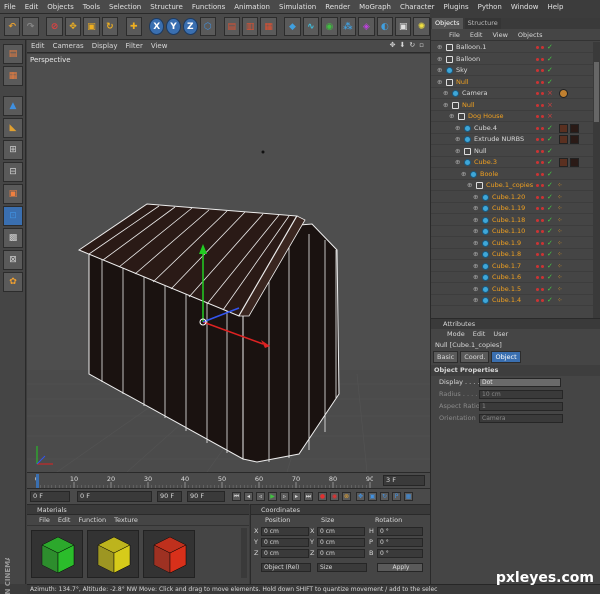 The image size is (600, 594). What do you see at coordinates (166, 7) in the screenshot?
I see `menu-item-structure: Structure` at bounding box center [166, 7].